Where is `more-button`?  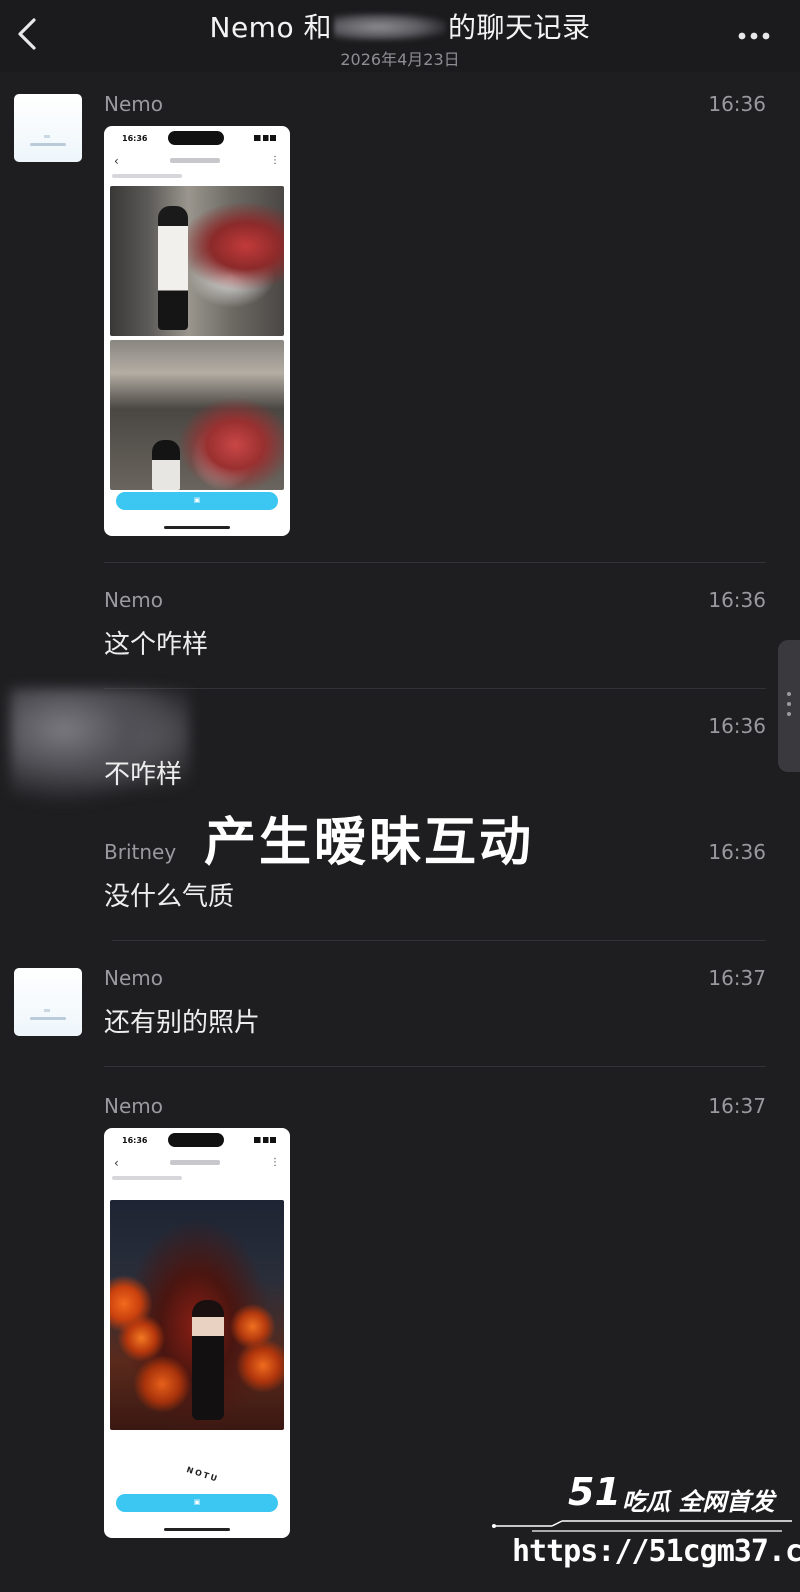
more-button is located at coordinates (754, 36).